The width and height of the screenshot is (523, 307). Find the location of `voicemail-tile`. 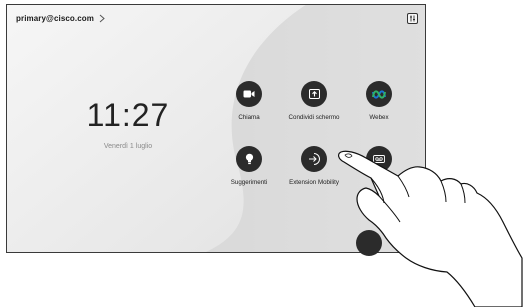

voicemail-tile is located at coordinates (379, 162).